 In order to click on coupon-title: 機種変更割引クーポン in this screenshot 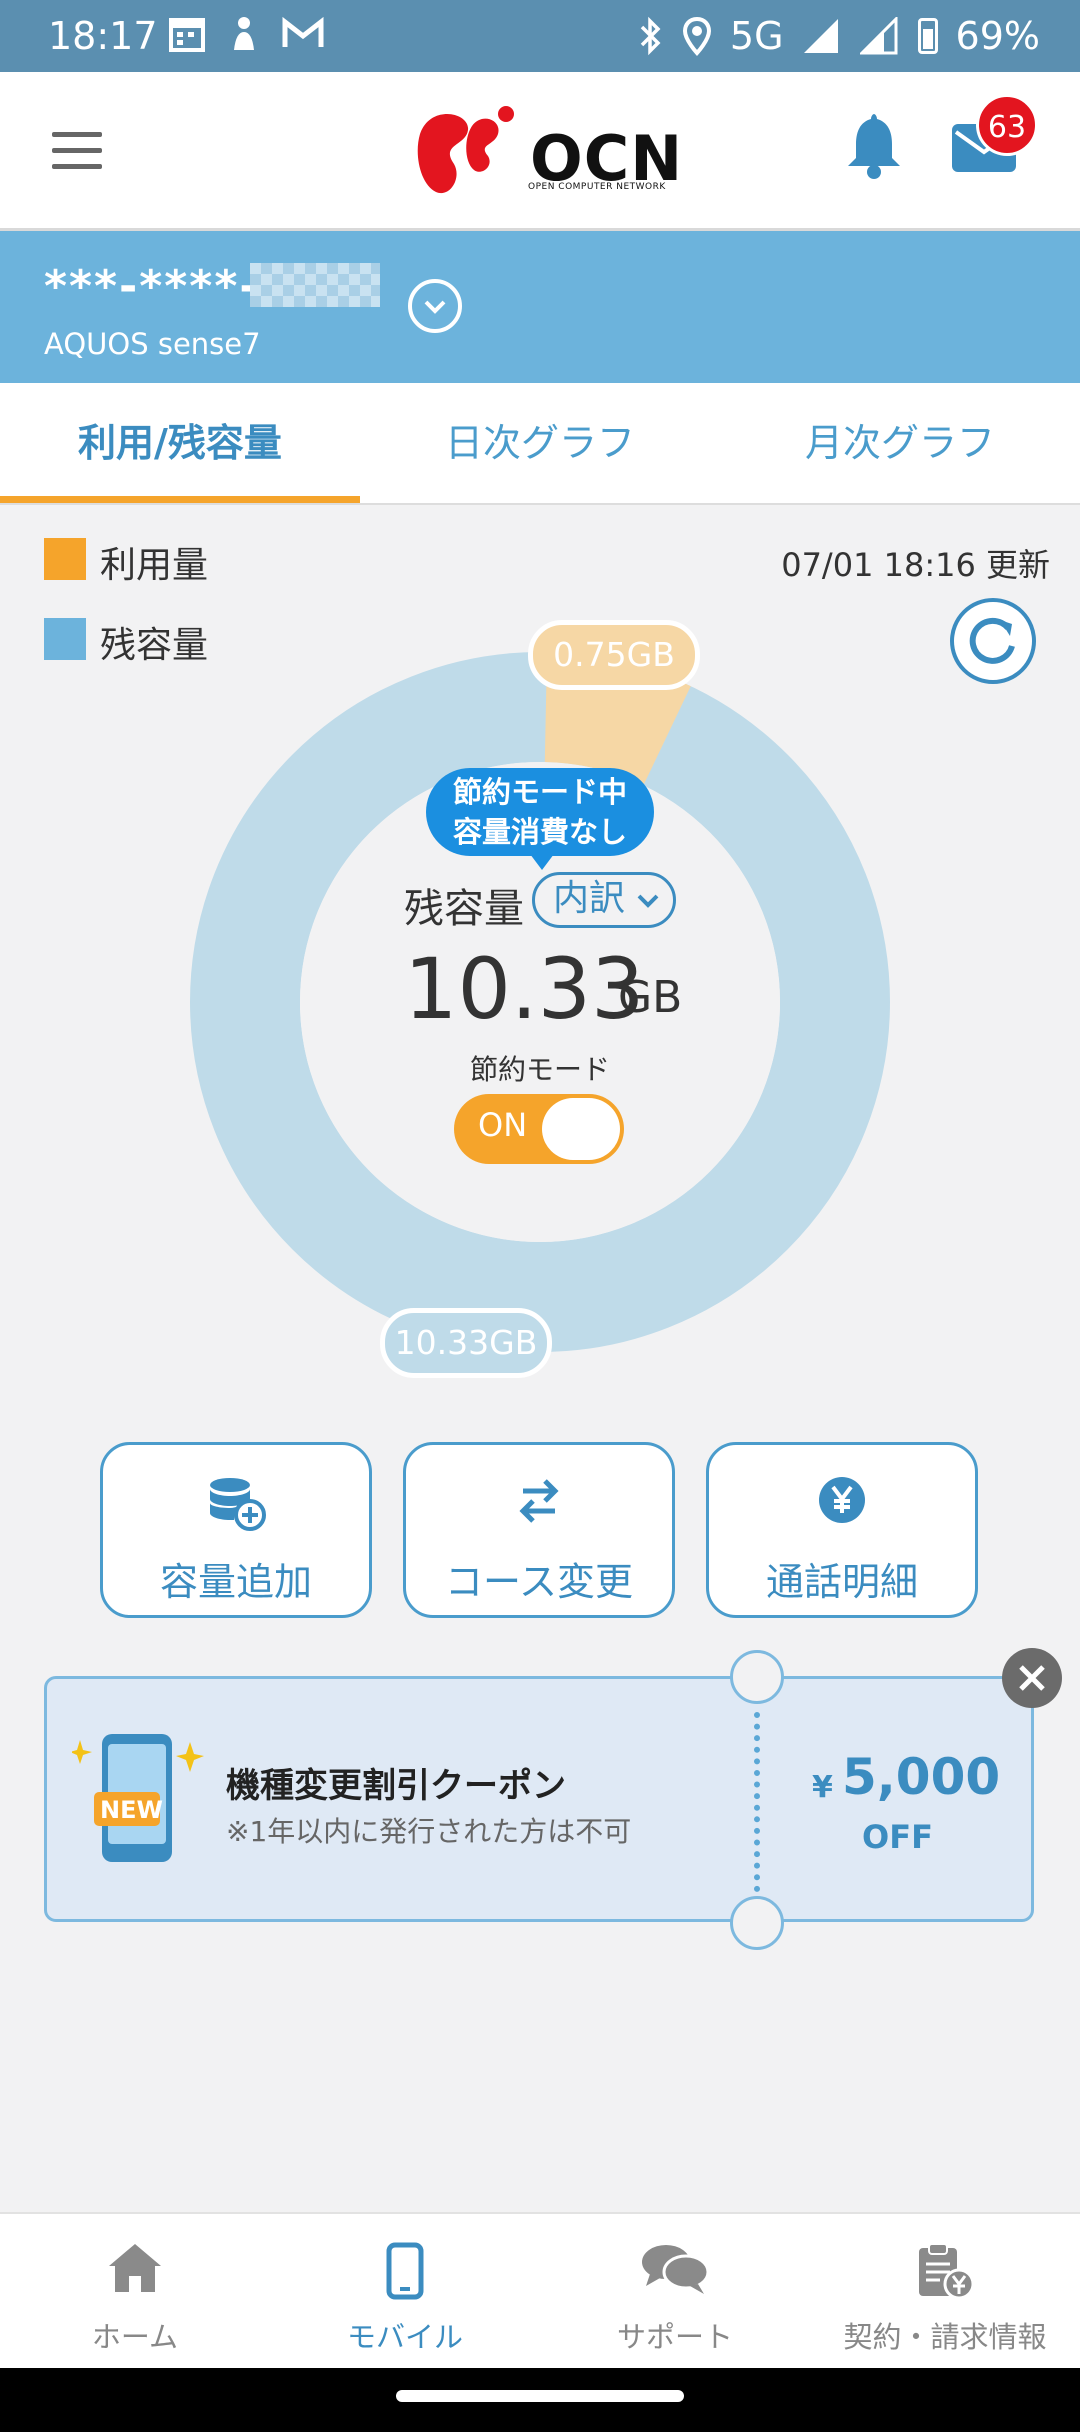, I will do `click(396, 1786)`.